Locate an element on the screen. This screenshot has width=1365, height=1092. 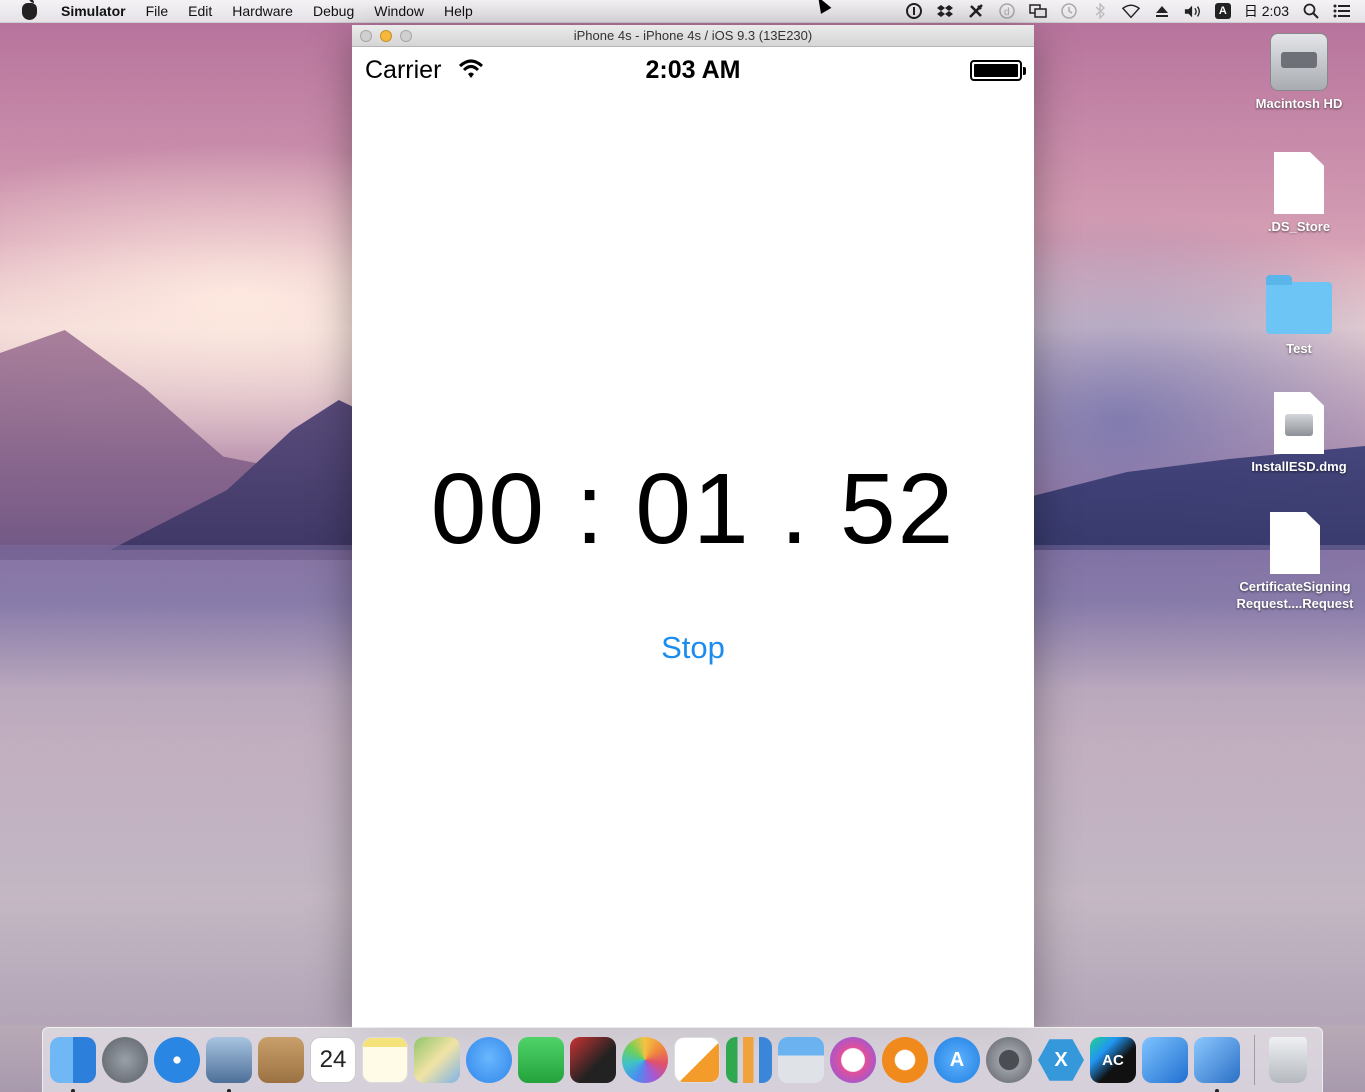
xamarin-icon: X is located at coordinates (1061, 1060).